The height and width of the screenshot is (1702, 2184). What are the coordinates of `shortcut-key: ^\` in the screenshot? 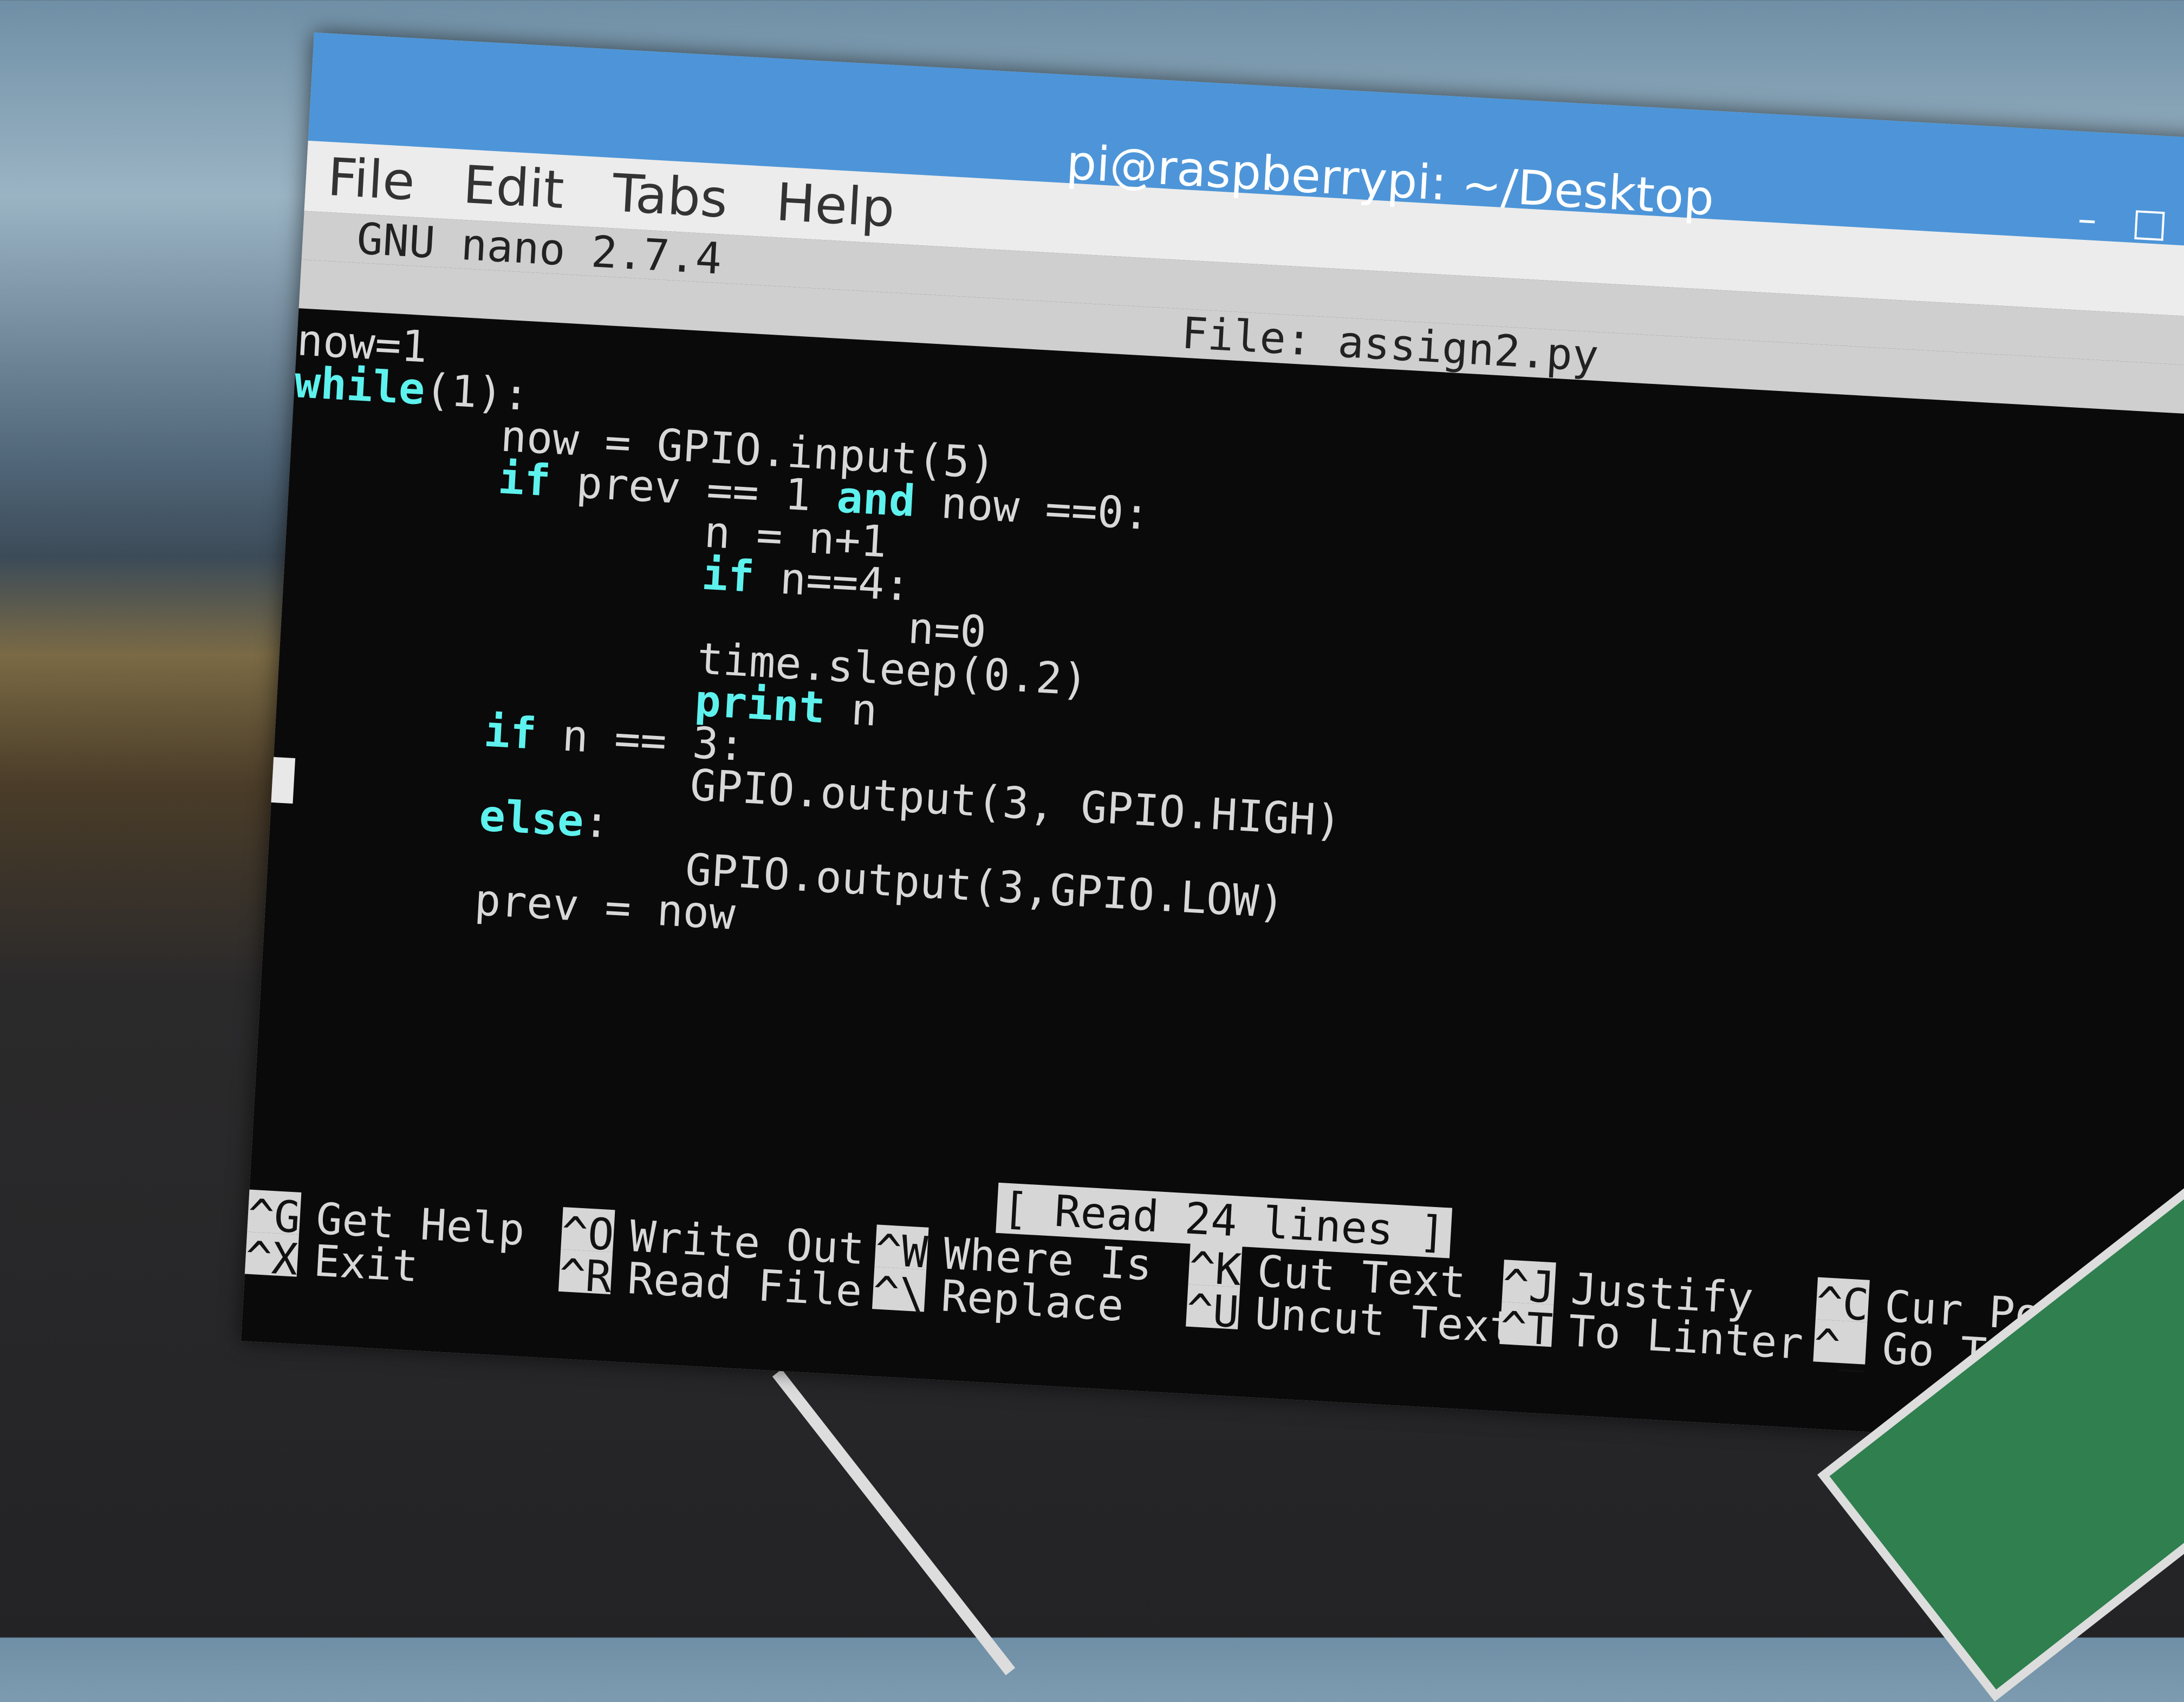 It's located at (899, 1293).